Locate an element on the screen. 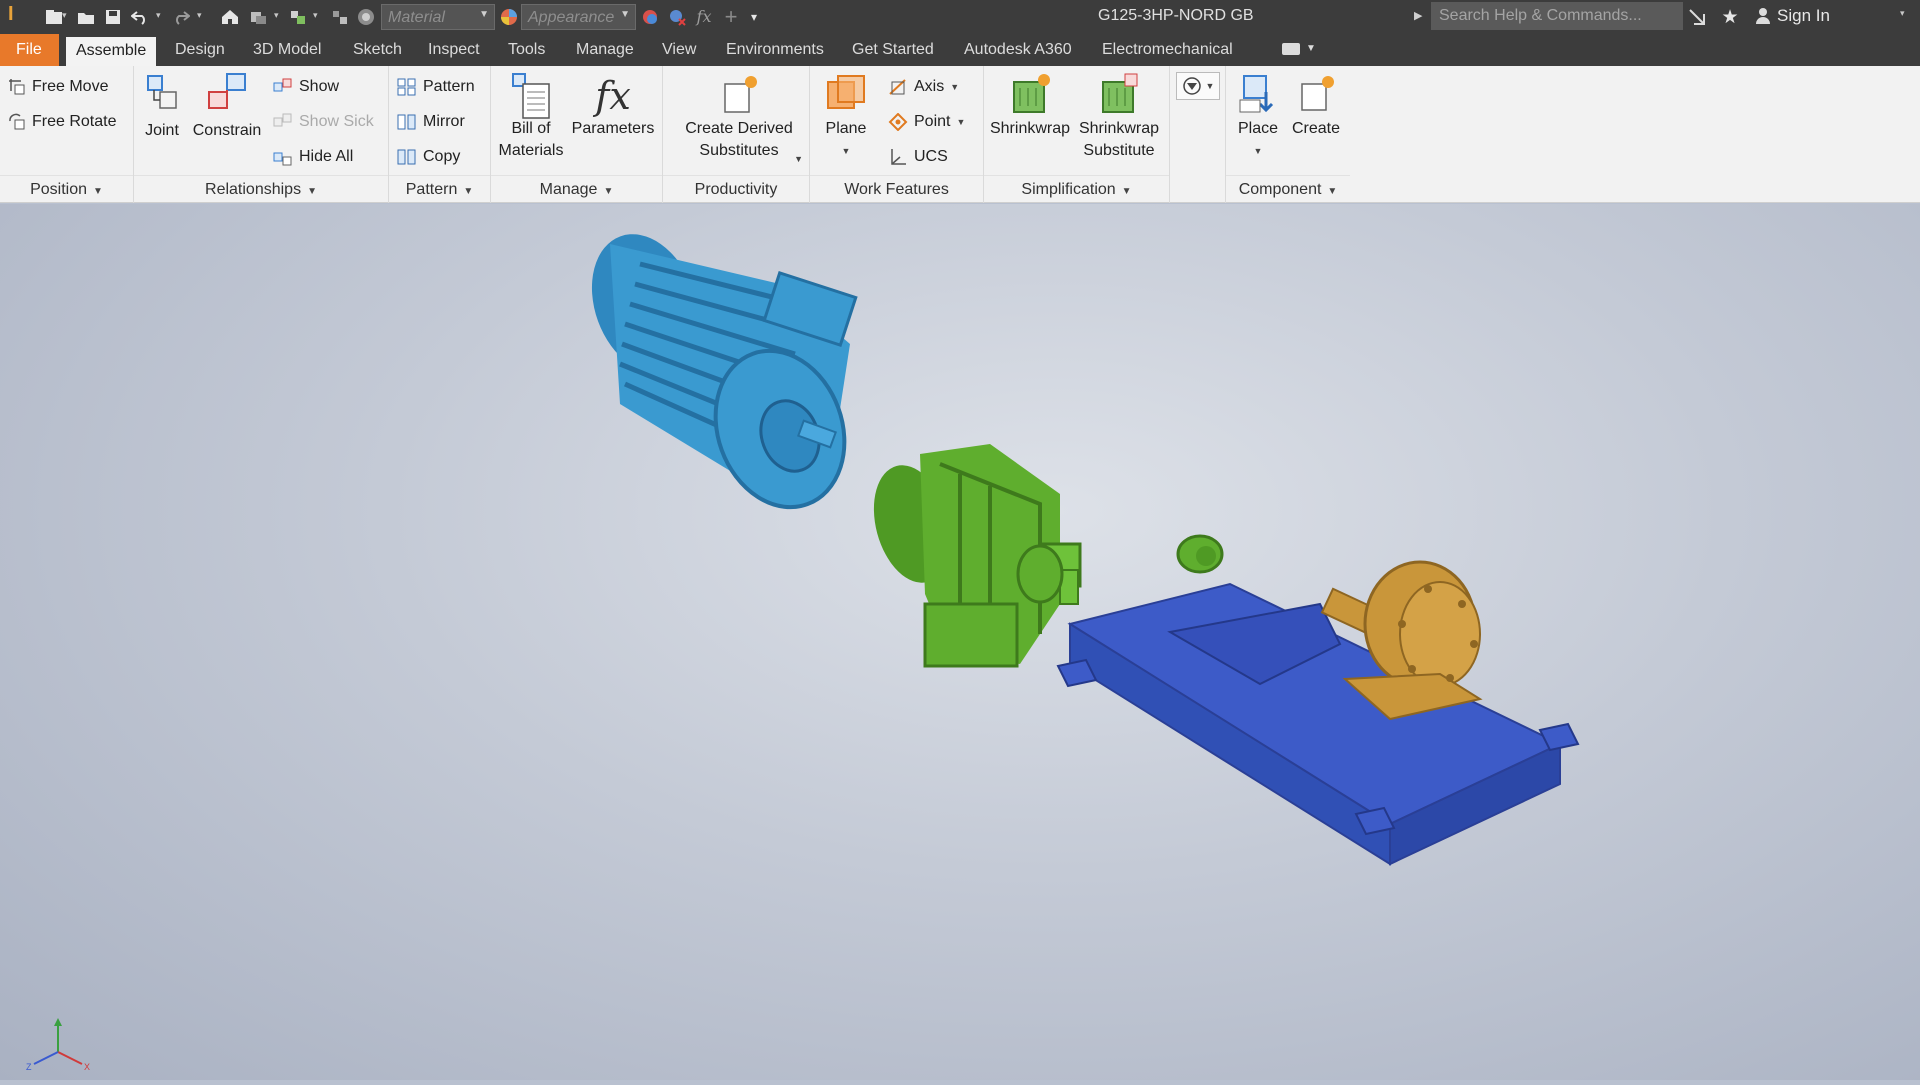 This screenshot has width=1920, height=1085. show-button: Show is located at coordinates (306, 87).